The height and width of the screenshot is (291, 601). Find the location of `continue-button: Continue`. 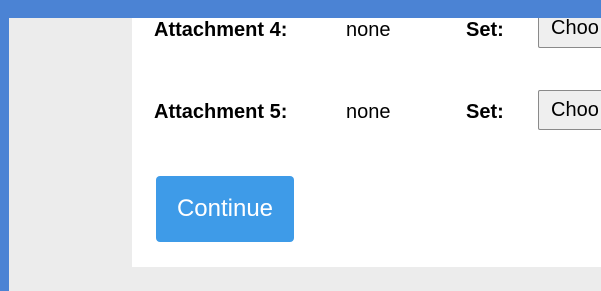

continue-button: Continue is located at coordinates (225, 209).